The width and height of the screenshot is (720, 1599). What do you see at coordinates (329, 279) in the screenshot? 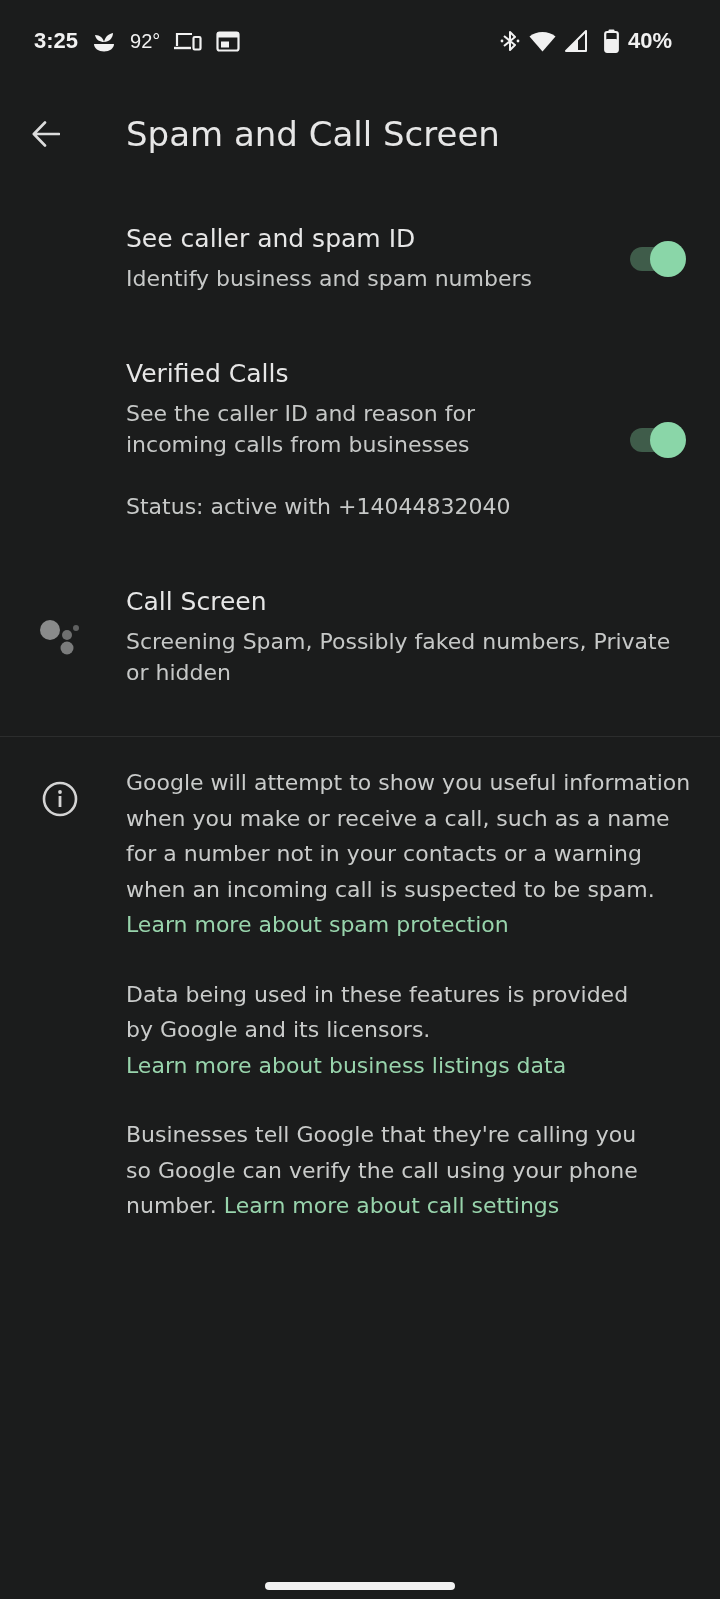
I see `setting-summary: Identify business and spam numbers` at bounding box center [329, 279].